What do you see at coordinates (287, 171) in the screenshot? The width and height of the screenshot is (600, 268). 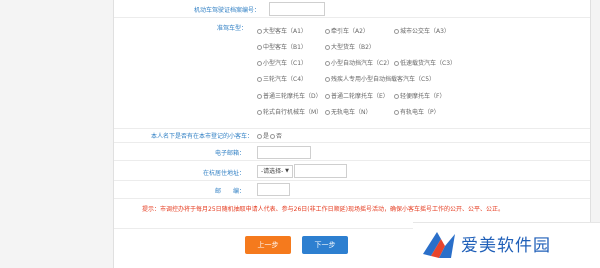 I see `chevron-down-icon: ▼` at bounding box center [287, 171].